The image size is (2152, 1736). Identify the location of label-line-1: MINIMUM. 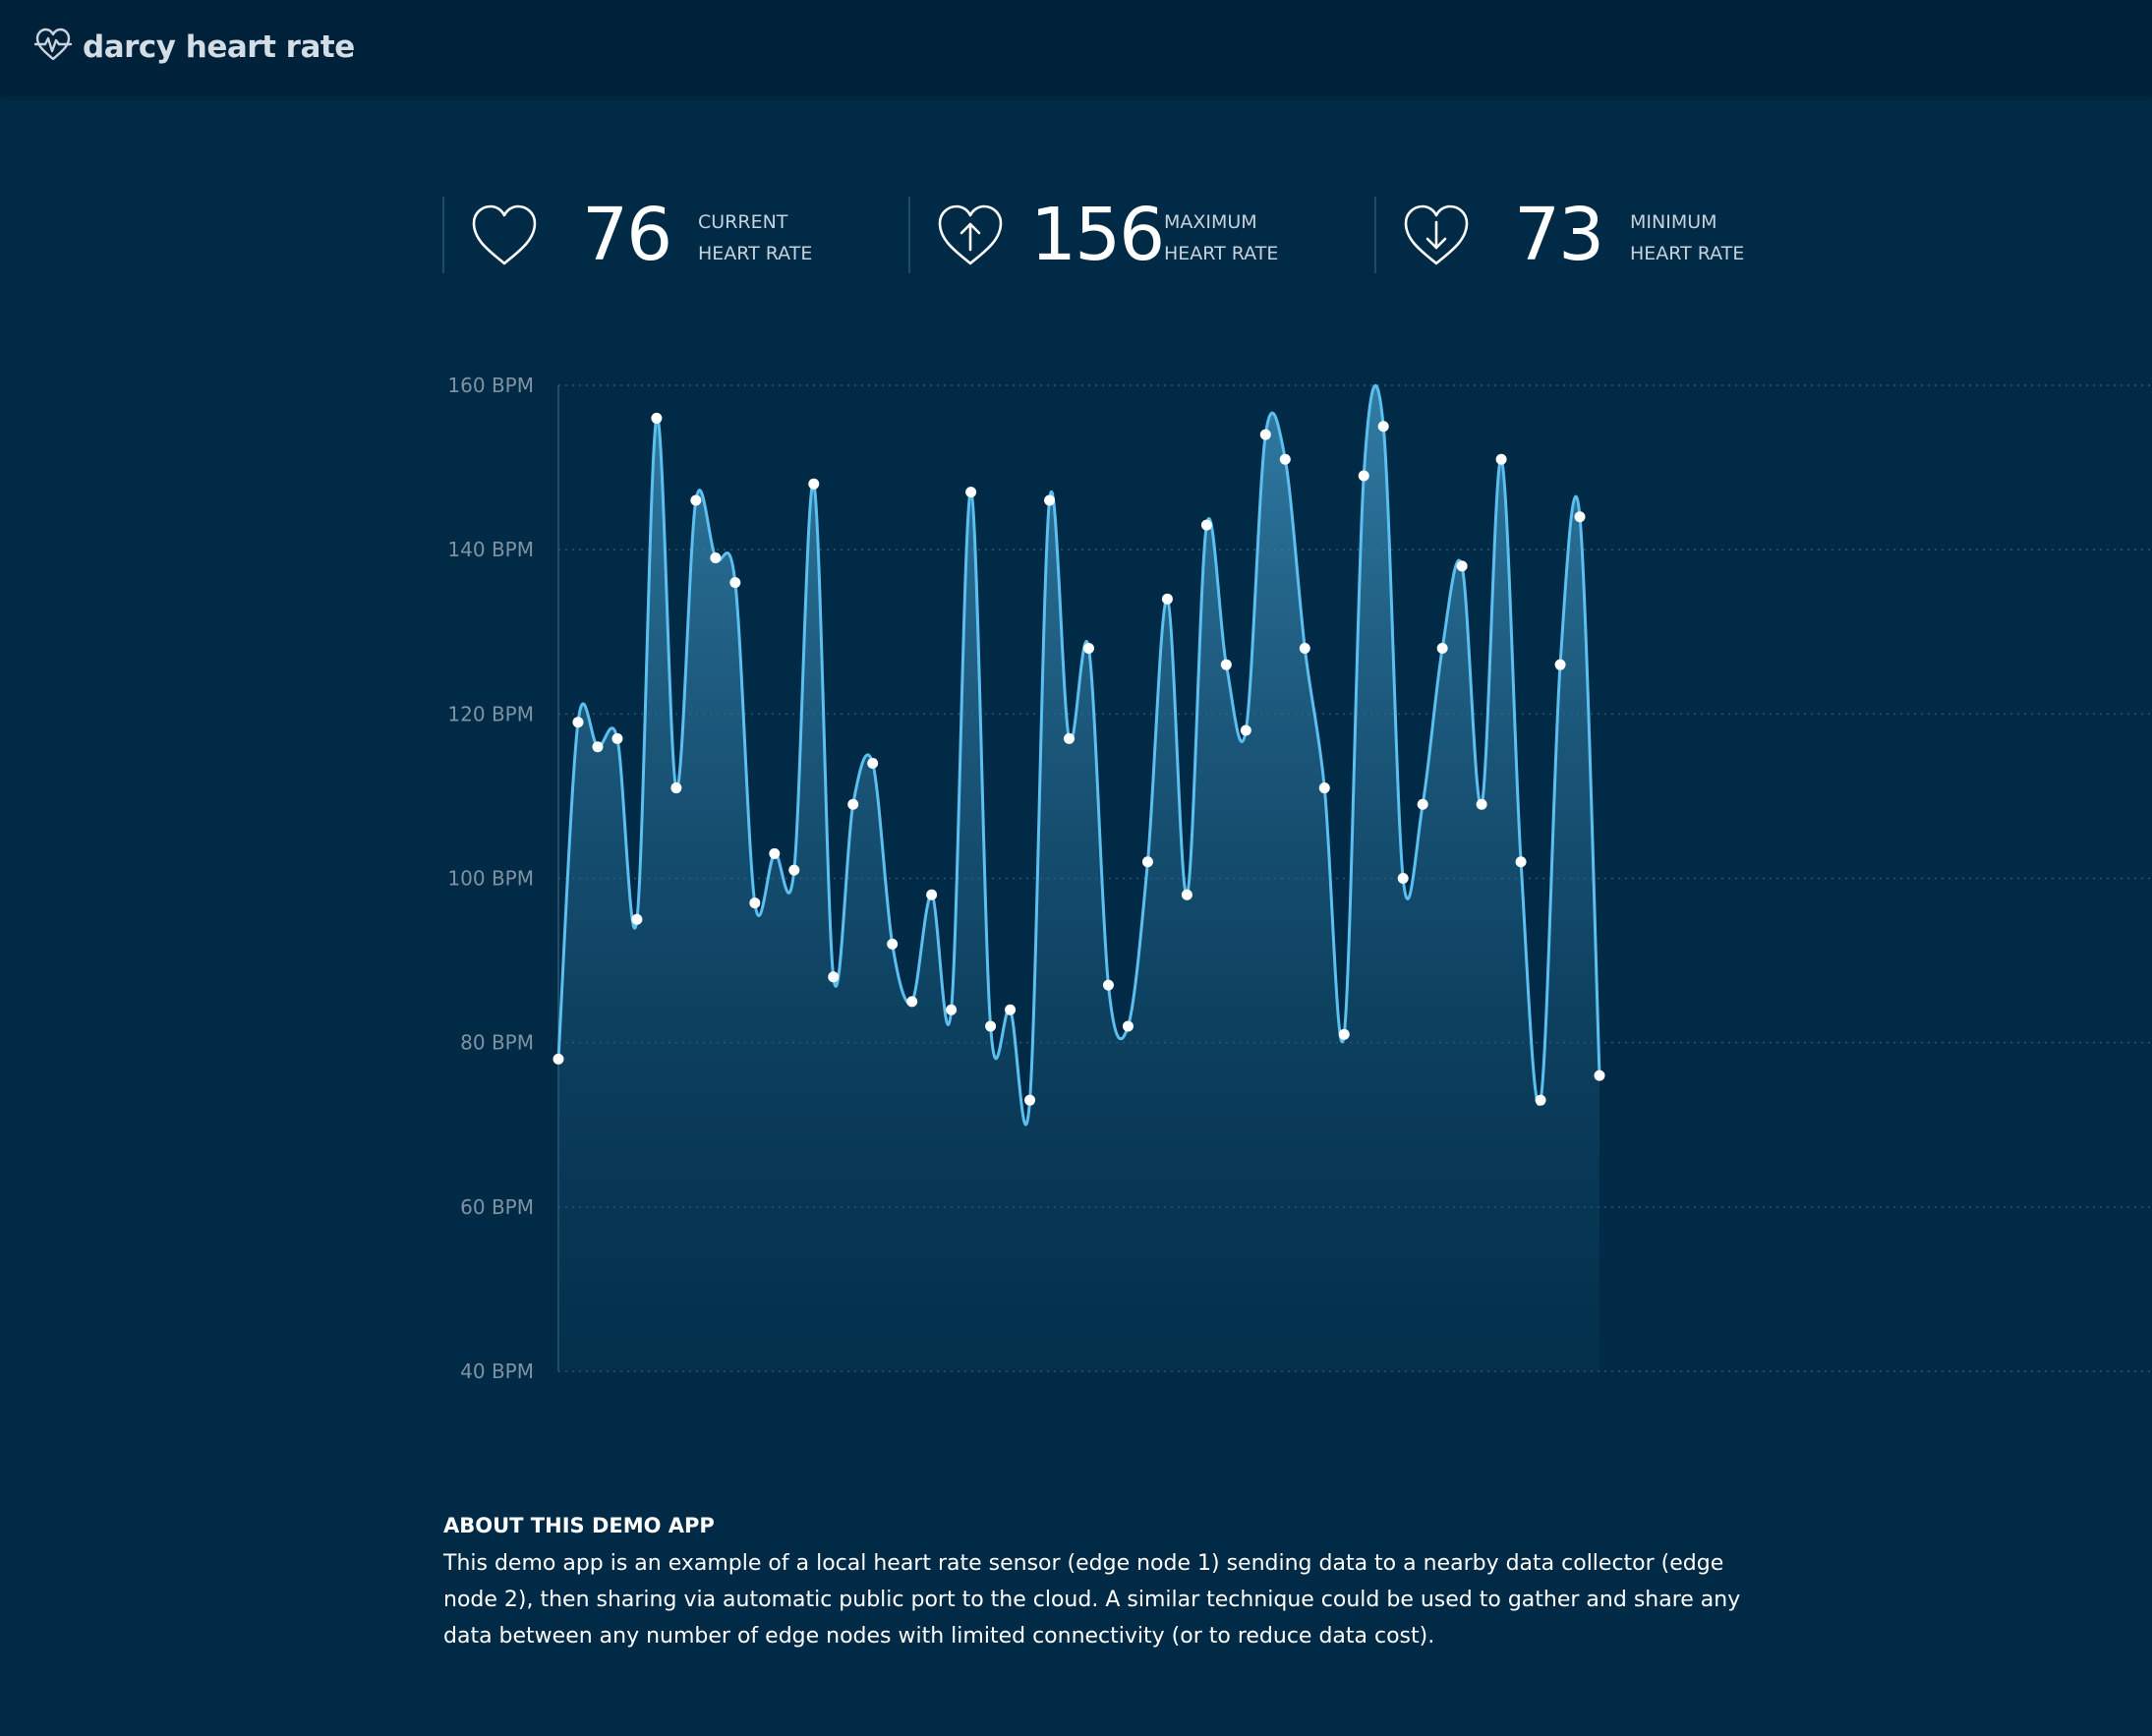
(1673, 222).